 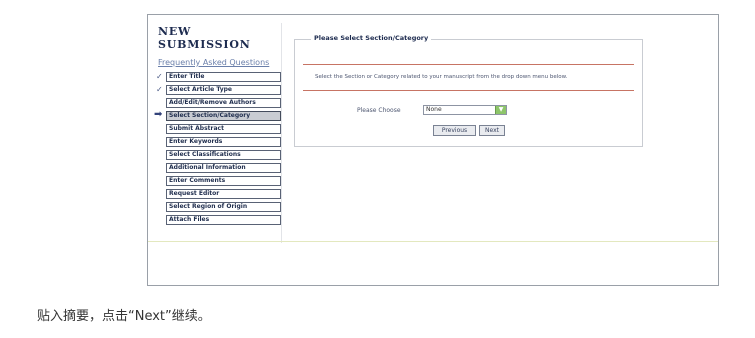 What do you see at coordinates (223, 142) in the screenshot?
I see `step-label: Enter Keywords` at bounding box center [223, 142].